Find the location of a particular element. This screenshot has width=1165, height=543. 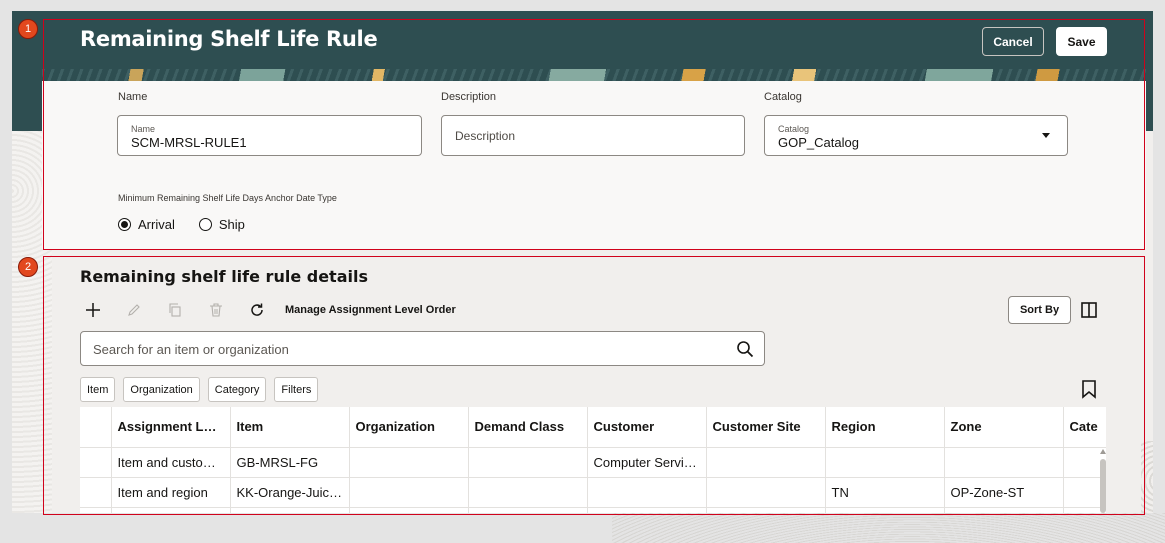

radio-unselected-icon is located at coordinates (205, 224).